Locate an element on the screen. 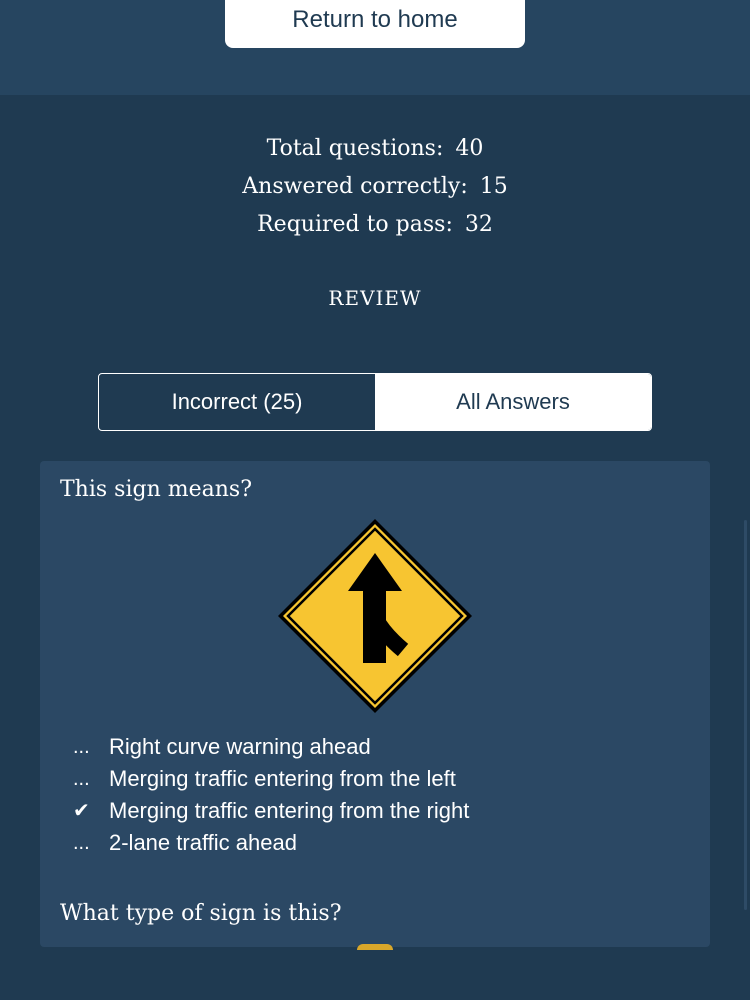  answer-item: ... Right curve warning ahead is located at coordinates (271, 747).